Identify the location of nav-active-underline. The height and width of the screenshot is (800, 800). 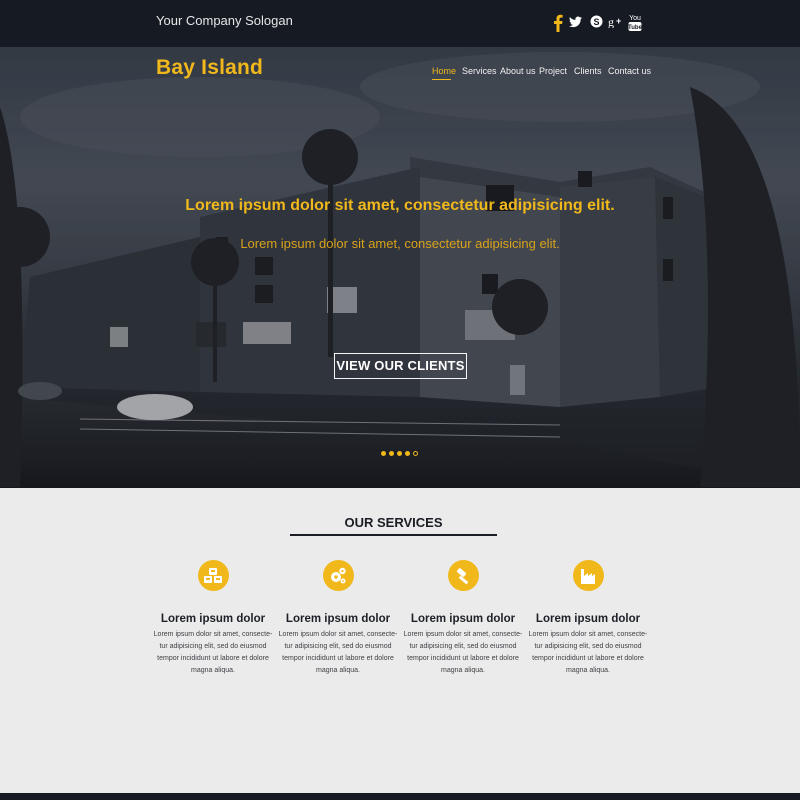
(441, 79).